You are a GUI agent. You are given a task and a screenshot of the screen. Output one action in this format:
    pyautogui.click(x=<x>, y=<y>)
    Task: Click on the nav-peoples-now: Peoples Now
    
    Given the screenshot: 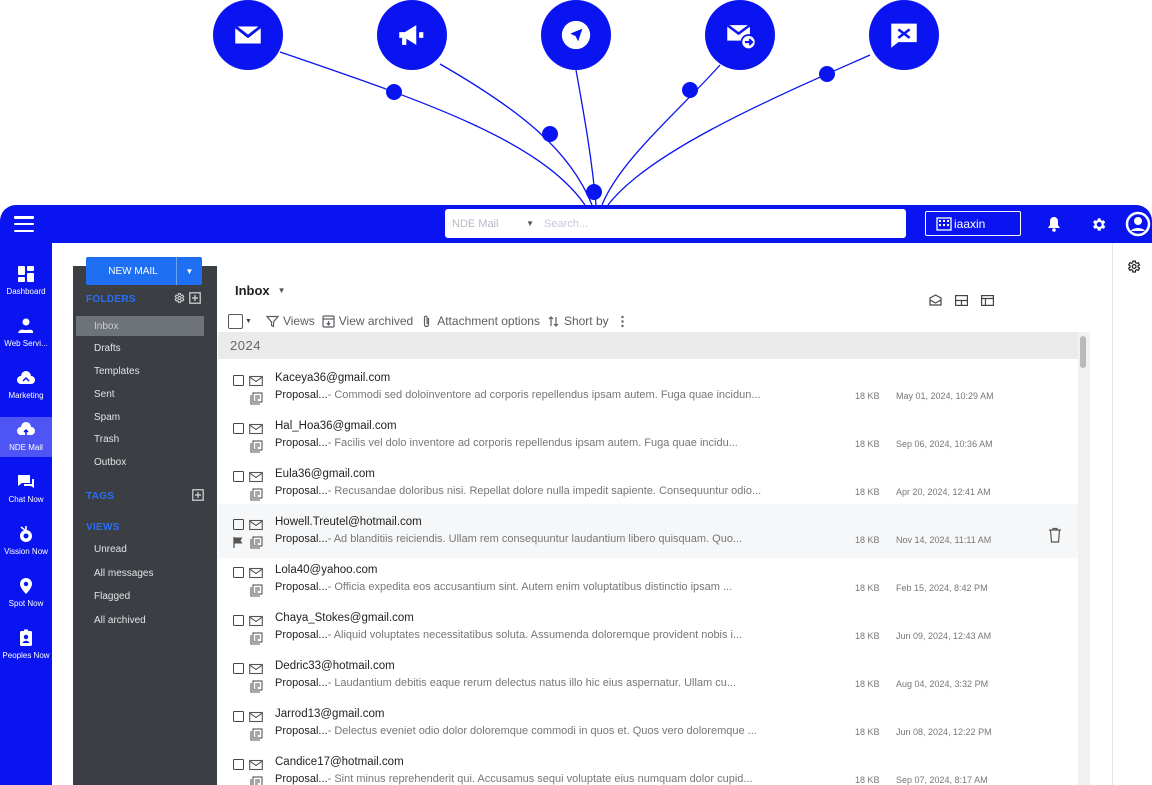 What is the action you would take?
    pyautogui.click(x=26, y=648)
    